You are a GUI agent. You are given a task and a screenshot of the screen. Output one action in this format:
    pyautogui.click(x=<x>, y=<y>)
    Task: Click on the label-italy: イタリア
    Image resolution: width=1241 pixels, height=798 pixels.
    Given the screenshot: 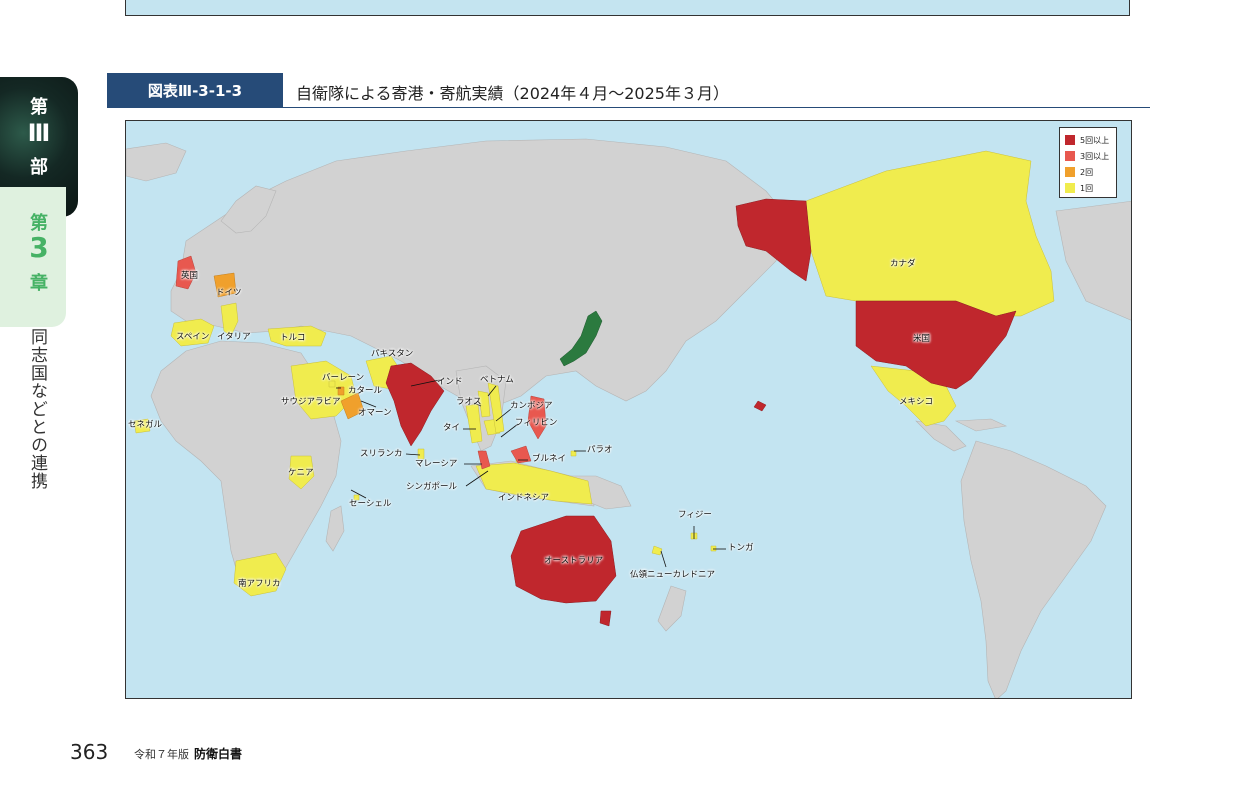 What is the action you would take?
    pyautogui.click(x=234, y=337)
    